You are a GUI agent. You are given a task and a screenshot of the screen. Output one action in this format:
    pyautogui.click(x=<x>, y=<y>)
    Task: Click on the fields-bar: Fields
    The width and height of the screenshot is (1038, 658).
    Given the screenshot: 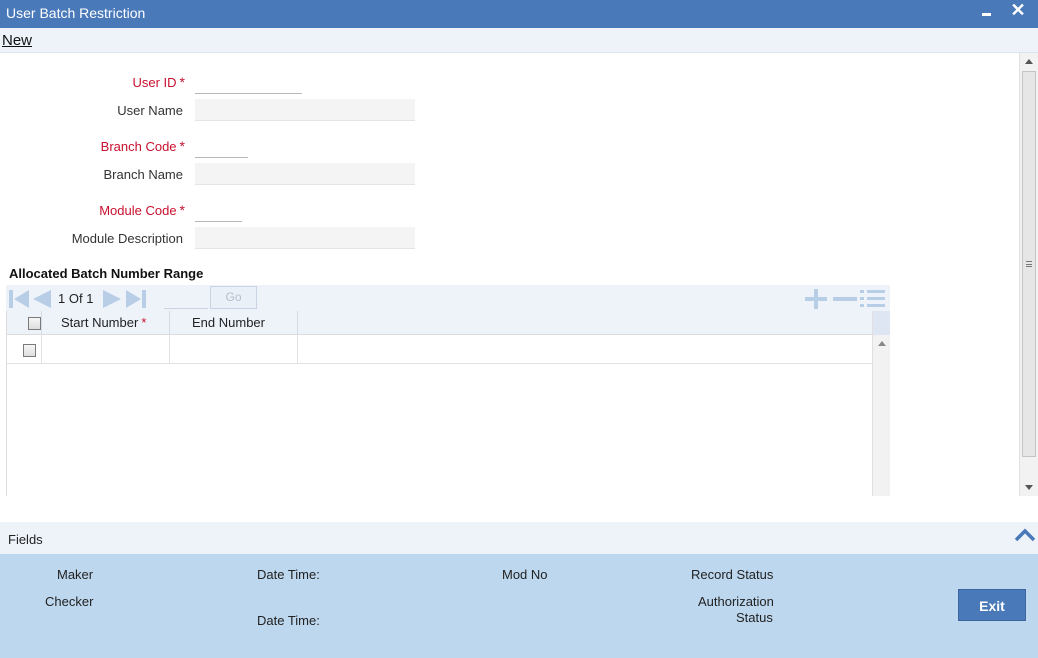 What is the action you would take?
    pyautogui.click(x=519, y=538)
    